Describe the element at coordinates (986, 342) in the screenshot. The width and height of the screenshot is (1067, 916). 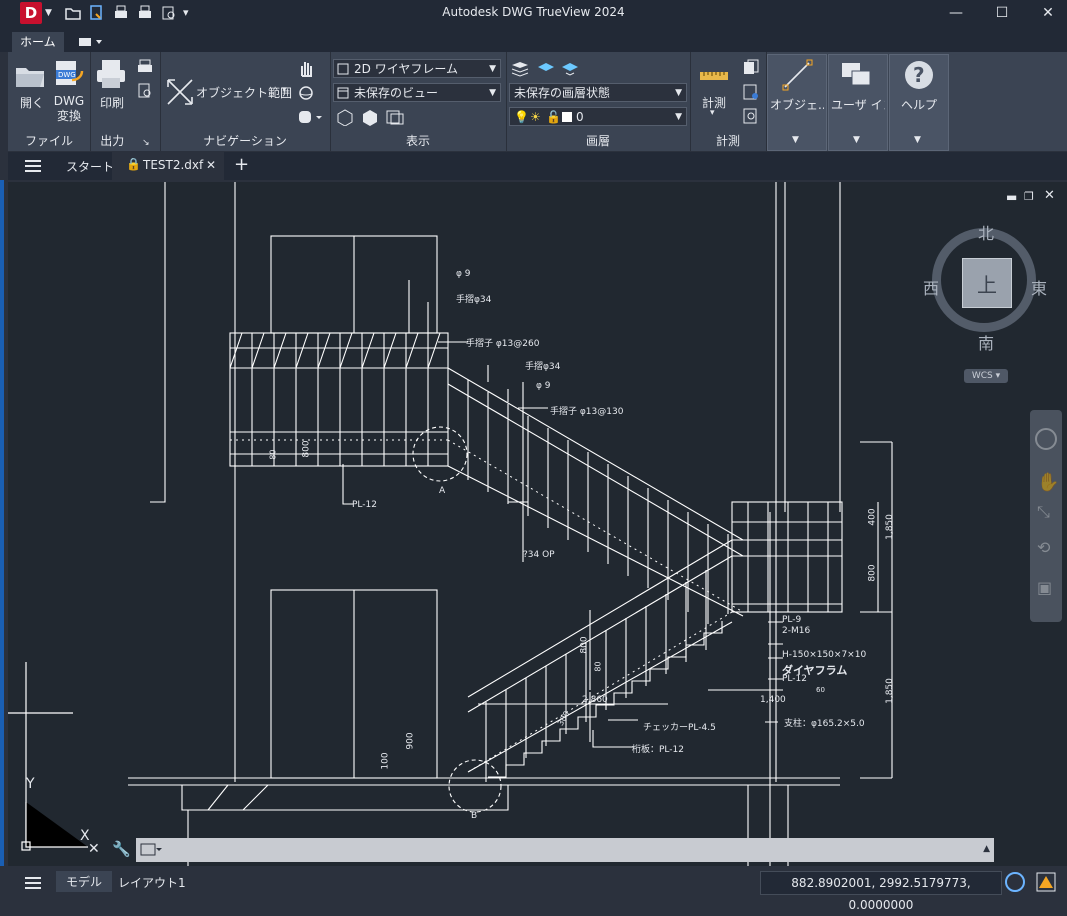
I see `compass-south: 南` at that location.